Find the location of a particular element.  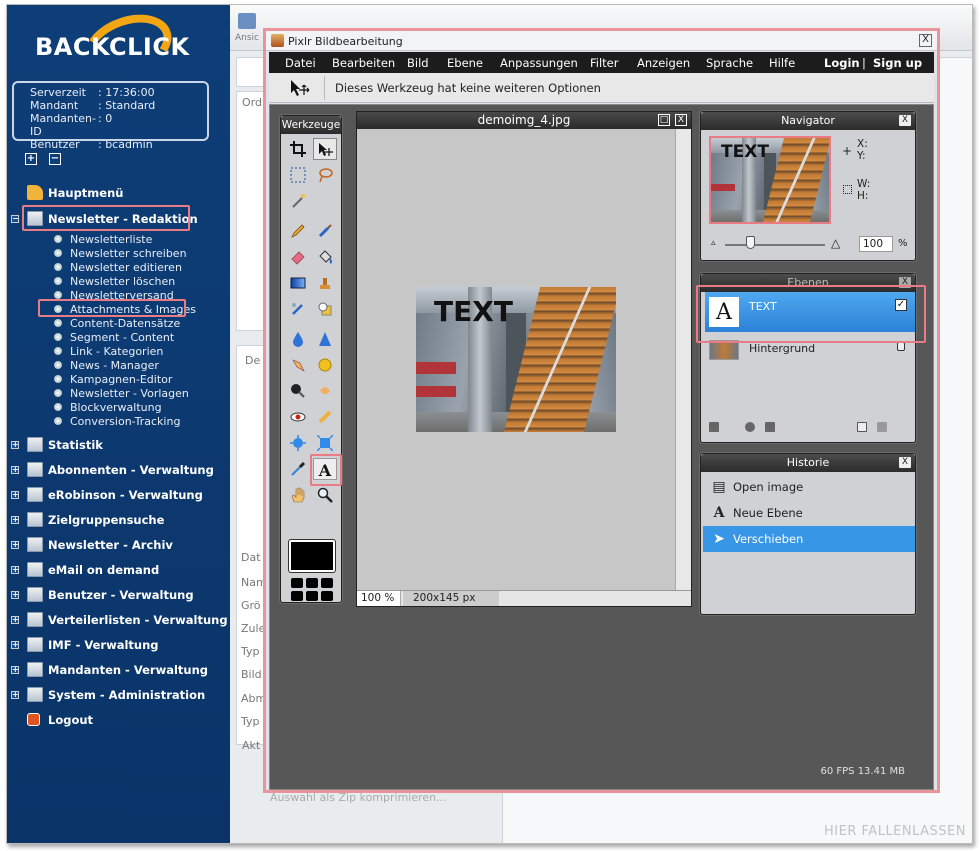

zoom-input: 100 is located at coordinates (876, 244).